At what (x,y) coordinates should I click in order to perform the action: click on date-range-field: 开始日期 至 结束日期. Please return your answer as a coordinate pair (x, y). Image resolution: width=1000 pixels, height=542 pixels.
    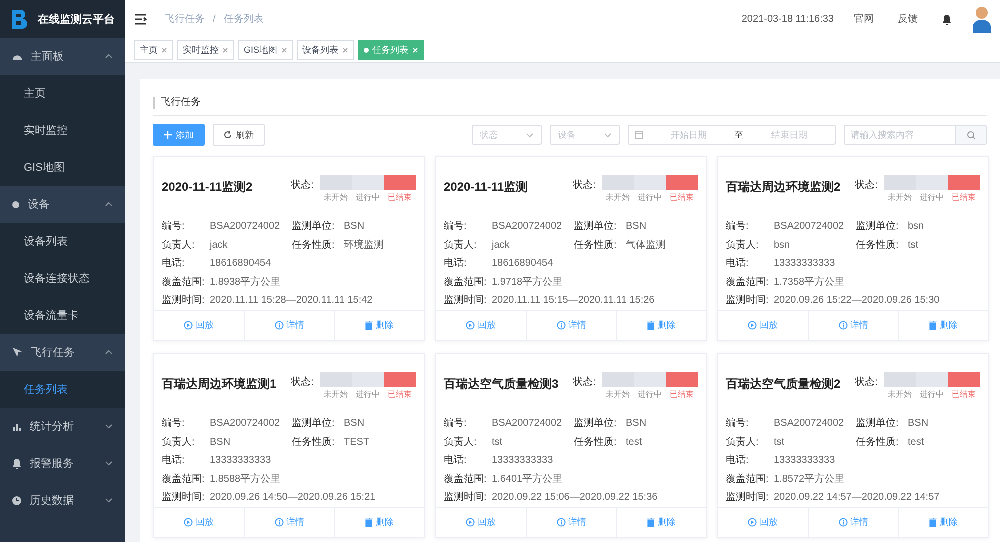
    Looking at the image, I should click on (732, 135).